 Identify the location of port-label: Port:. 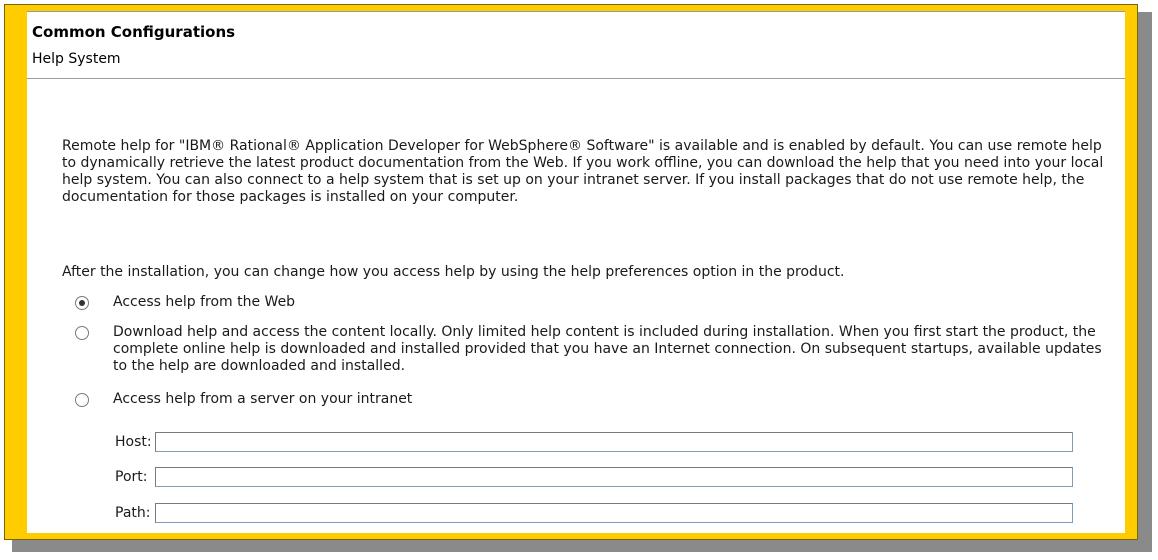
(131, 477).